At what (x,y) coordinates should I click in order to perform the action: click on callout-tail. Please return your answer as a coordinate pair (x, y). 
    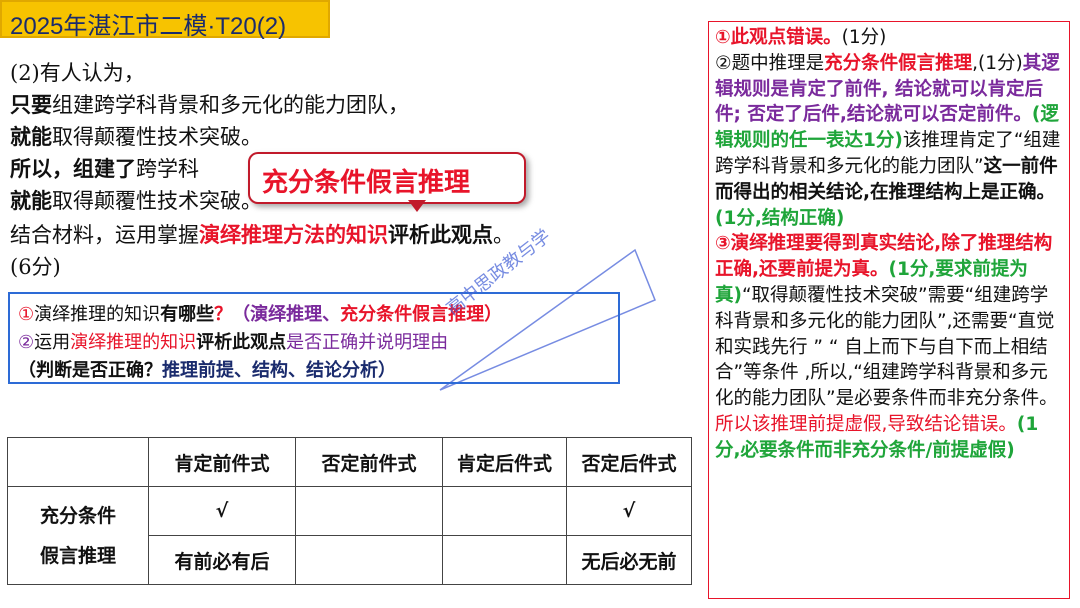
    Looking at the image, I should click on (417, 206).